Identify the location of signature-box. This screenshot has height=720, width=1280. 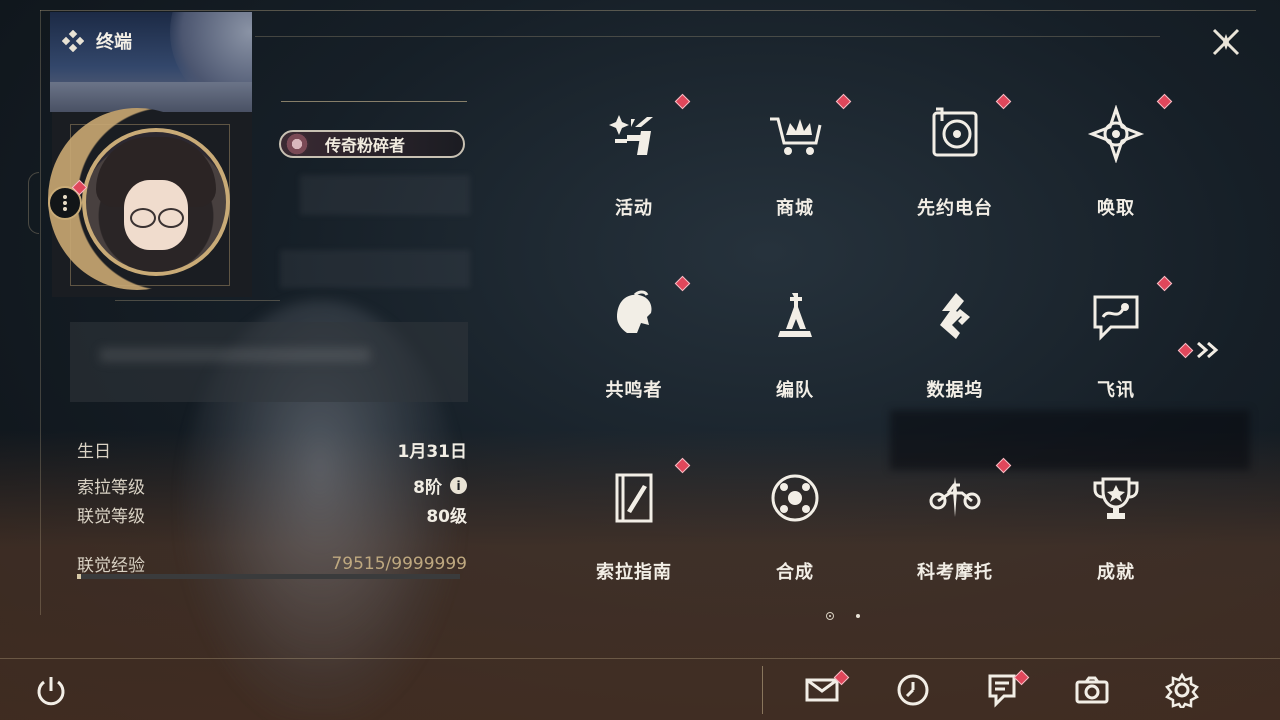
(269, 362).